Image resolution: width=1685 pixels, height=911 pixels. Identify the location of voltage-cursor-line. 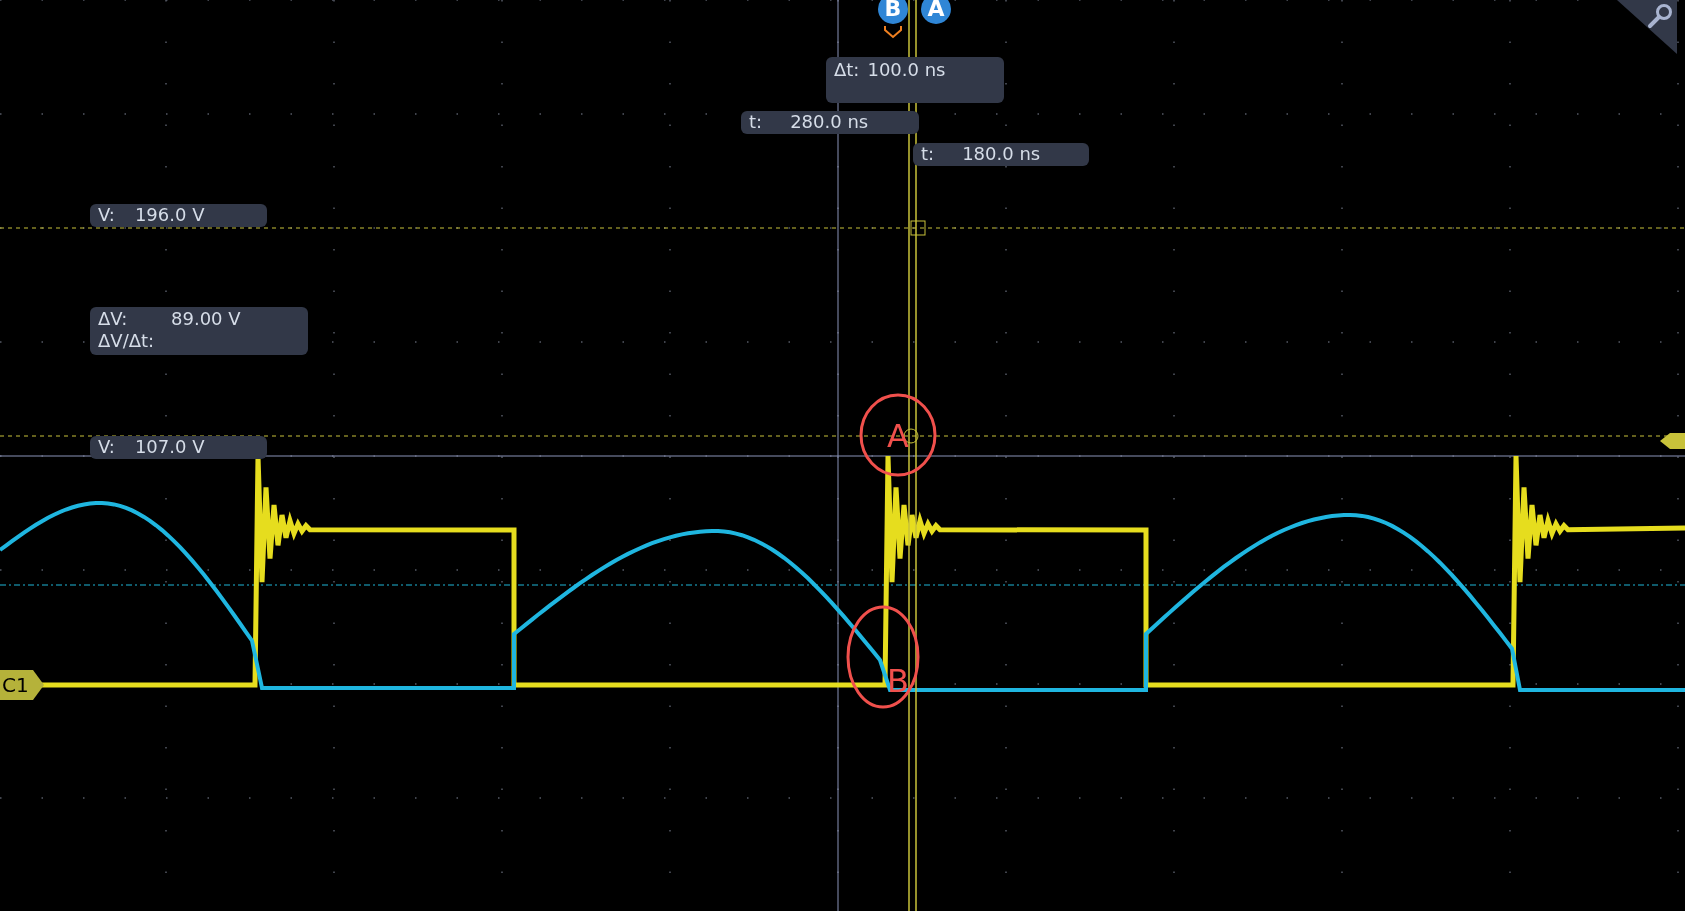
(842, 228).